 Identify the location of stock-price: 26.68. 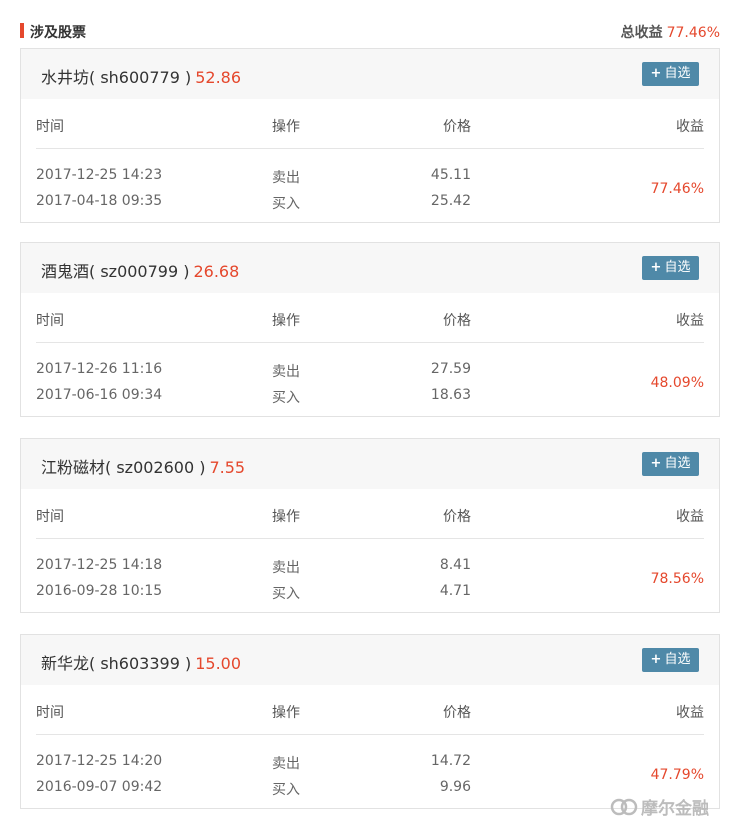
(216, 271).